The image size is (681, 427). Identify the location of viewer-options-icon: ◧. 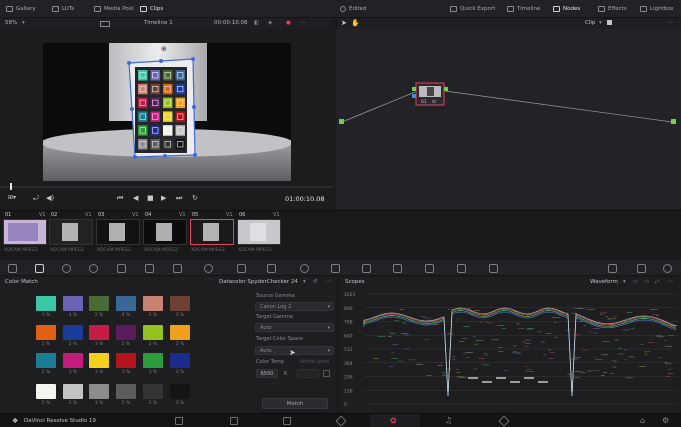
(256, 23).